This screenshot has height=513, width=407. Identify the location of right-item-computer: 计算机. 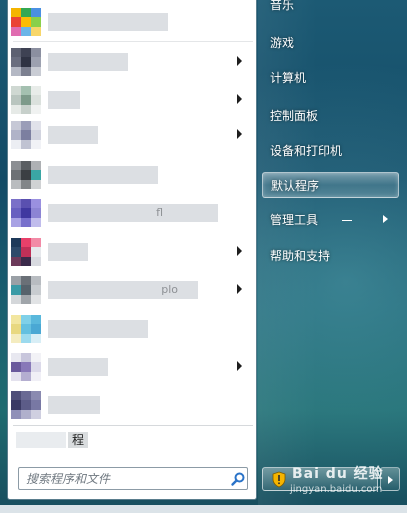
(330, 78).